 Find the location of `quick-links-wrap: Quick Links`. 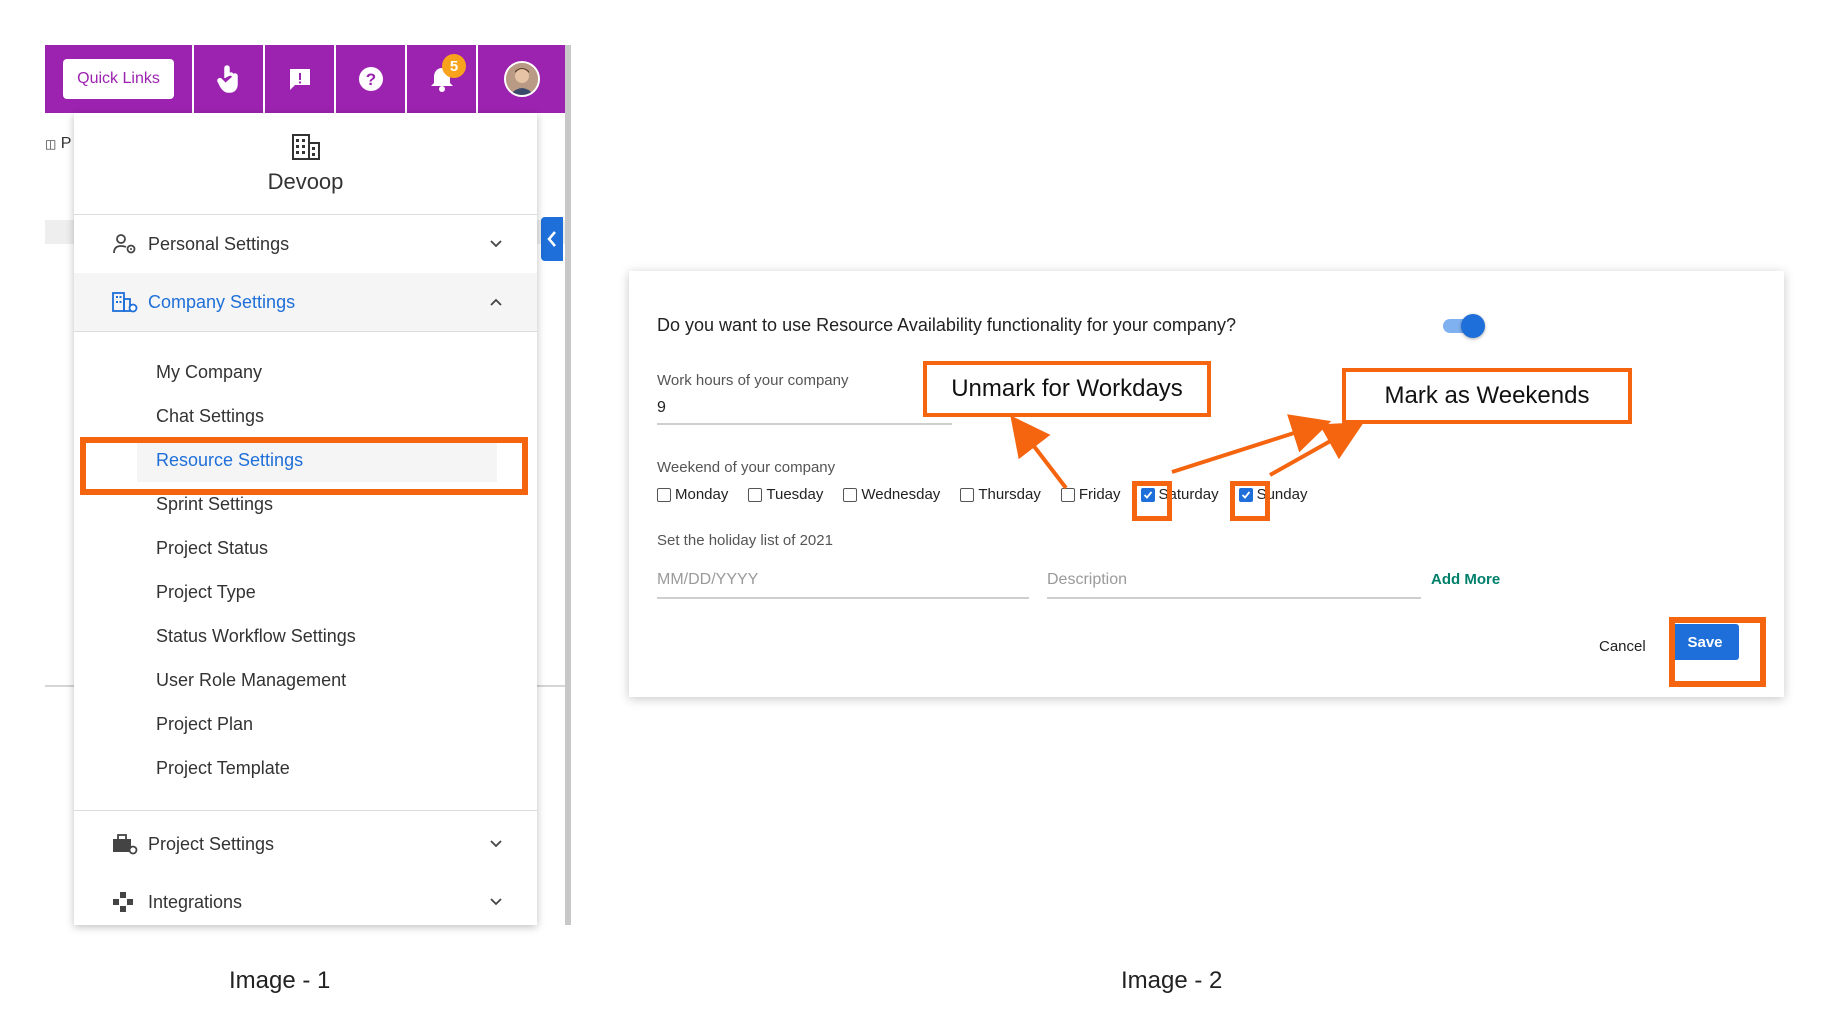

quick-links-wrap: Quick Links is located at coordinates (119, 79).